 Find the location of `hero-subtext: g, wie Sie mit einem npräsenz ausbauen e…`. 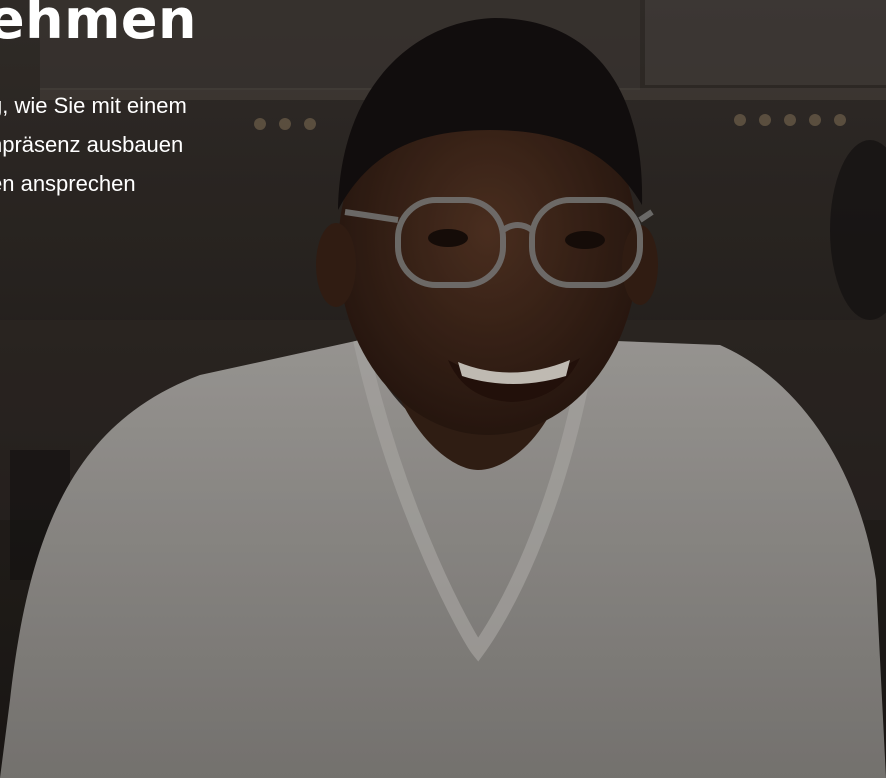

hero-subtext: g, wie Sie mit einem npräsenz ausbauen e… is located at coordinates (145, 144).